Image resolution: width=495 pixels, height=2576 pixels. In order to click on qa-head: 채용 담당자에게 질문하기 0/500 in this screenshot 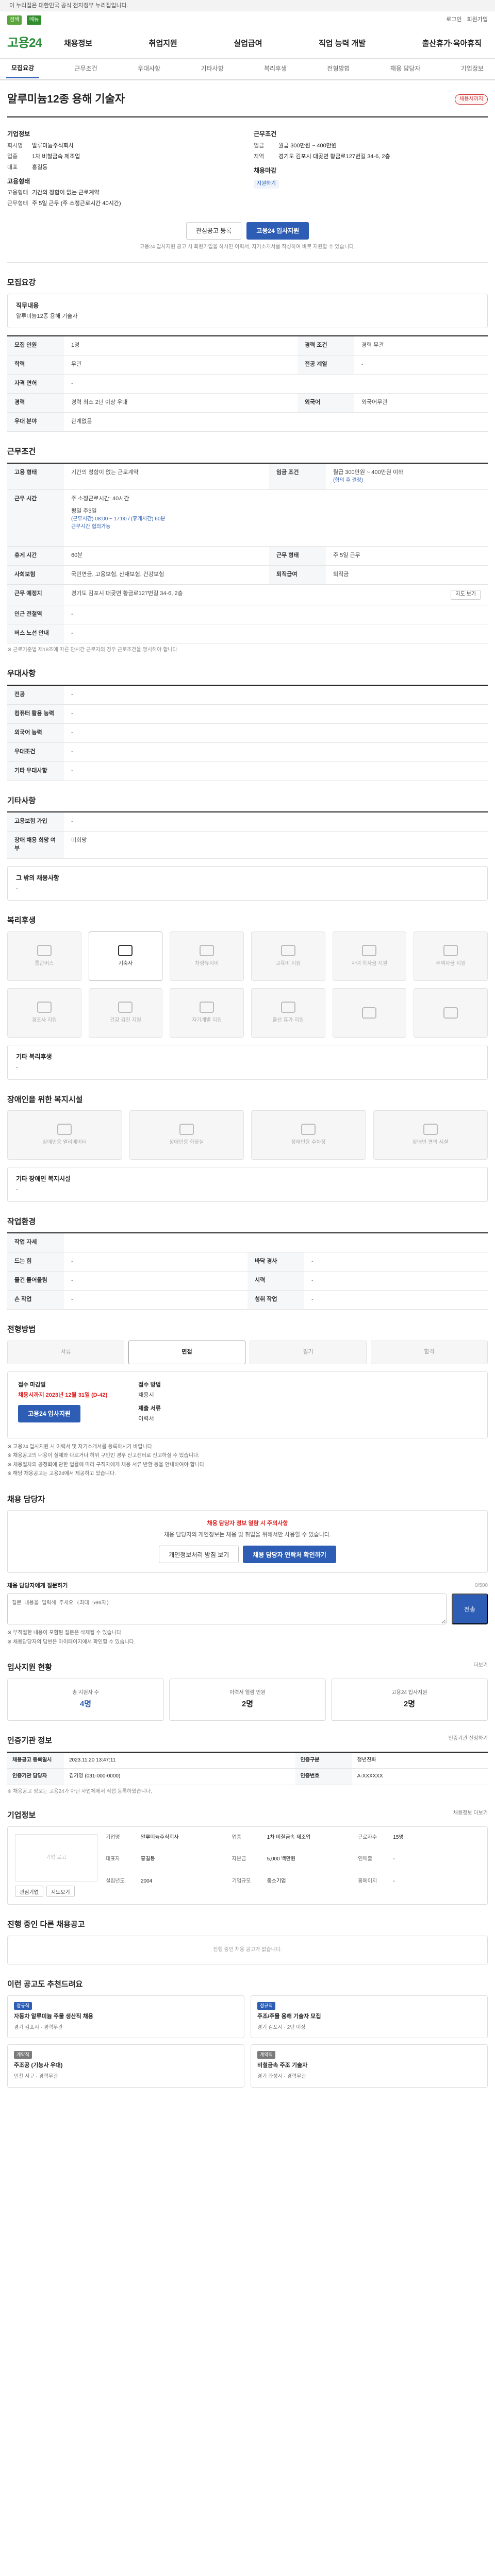, I will do `click(247, 1586)`.